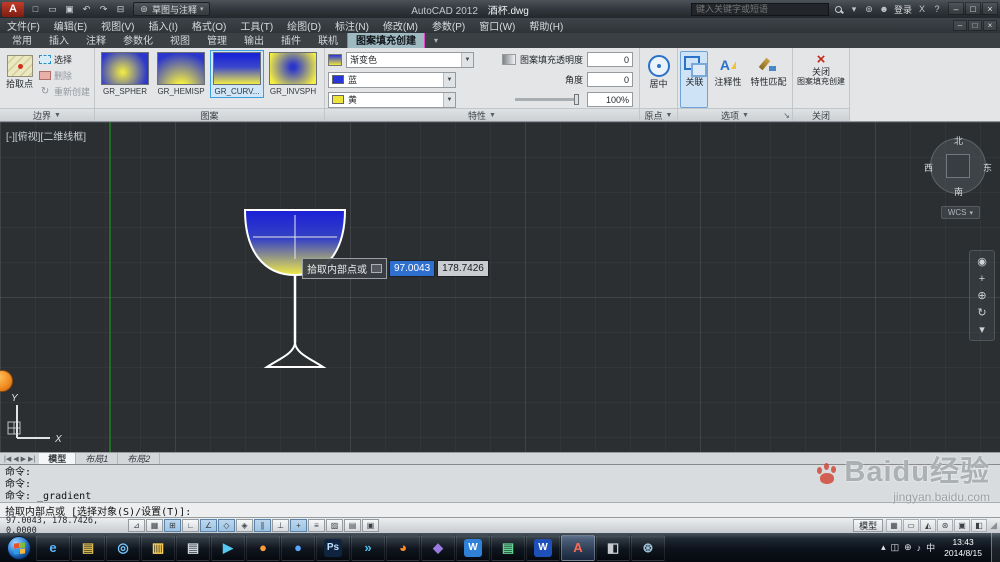 Image resolution: width=1000 pixels, height=562 pixels. What do you see at coordinates (162, 25) in the screenshot?
I see `menu-item: 插入(I)` at bounding box center [162, 25].